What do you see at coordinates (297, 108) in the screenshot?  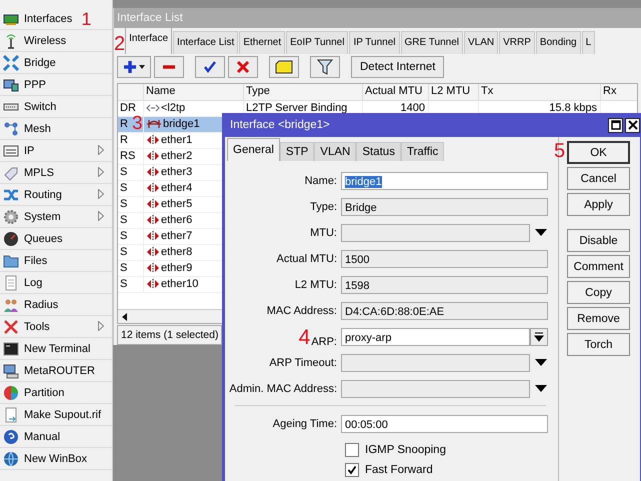 I see `table-cell: L2TP Server Binding` at bounding box center [297, 108].